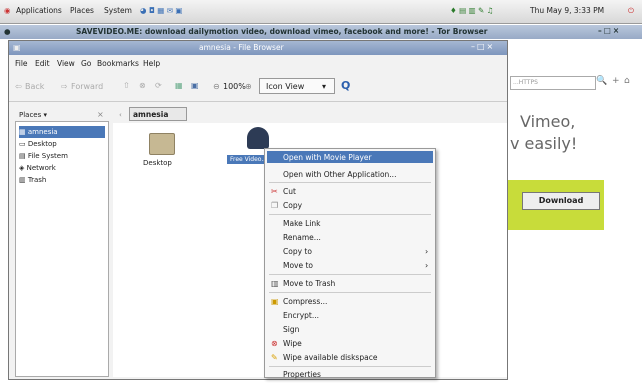 The height and width of the screenshot is (383, 642). I want to click on cut-icon: ✂, so click(274, 191).